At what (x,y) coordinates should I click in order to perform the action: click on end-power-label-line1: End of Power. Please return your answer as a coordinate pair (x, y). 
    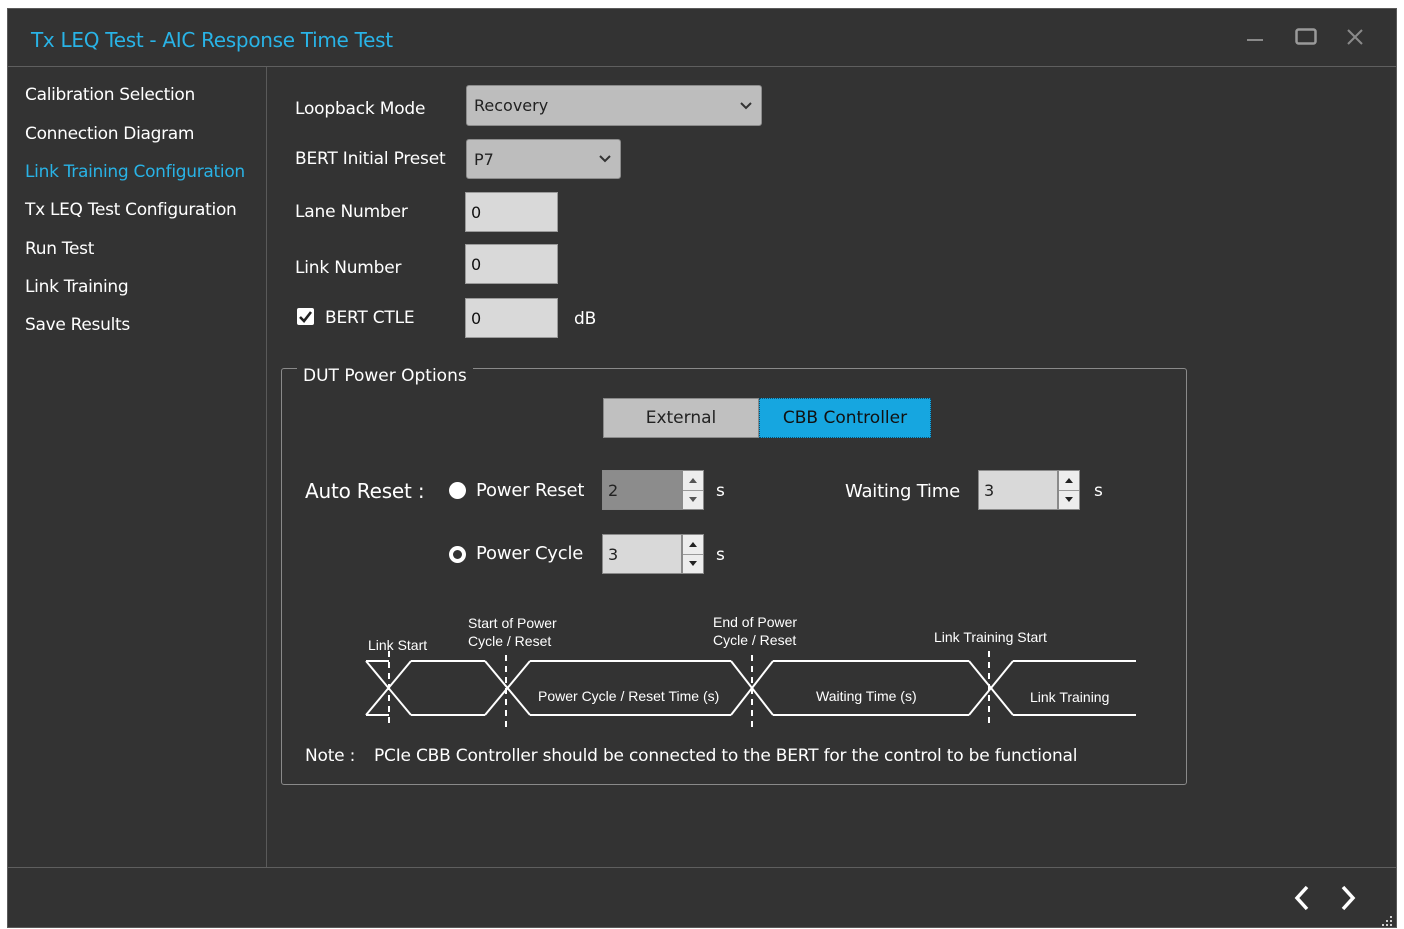
    Looking at the image, I should click on (755, 622).